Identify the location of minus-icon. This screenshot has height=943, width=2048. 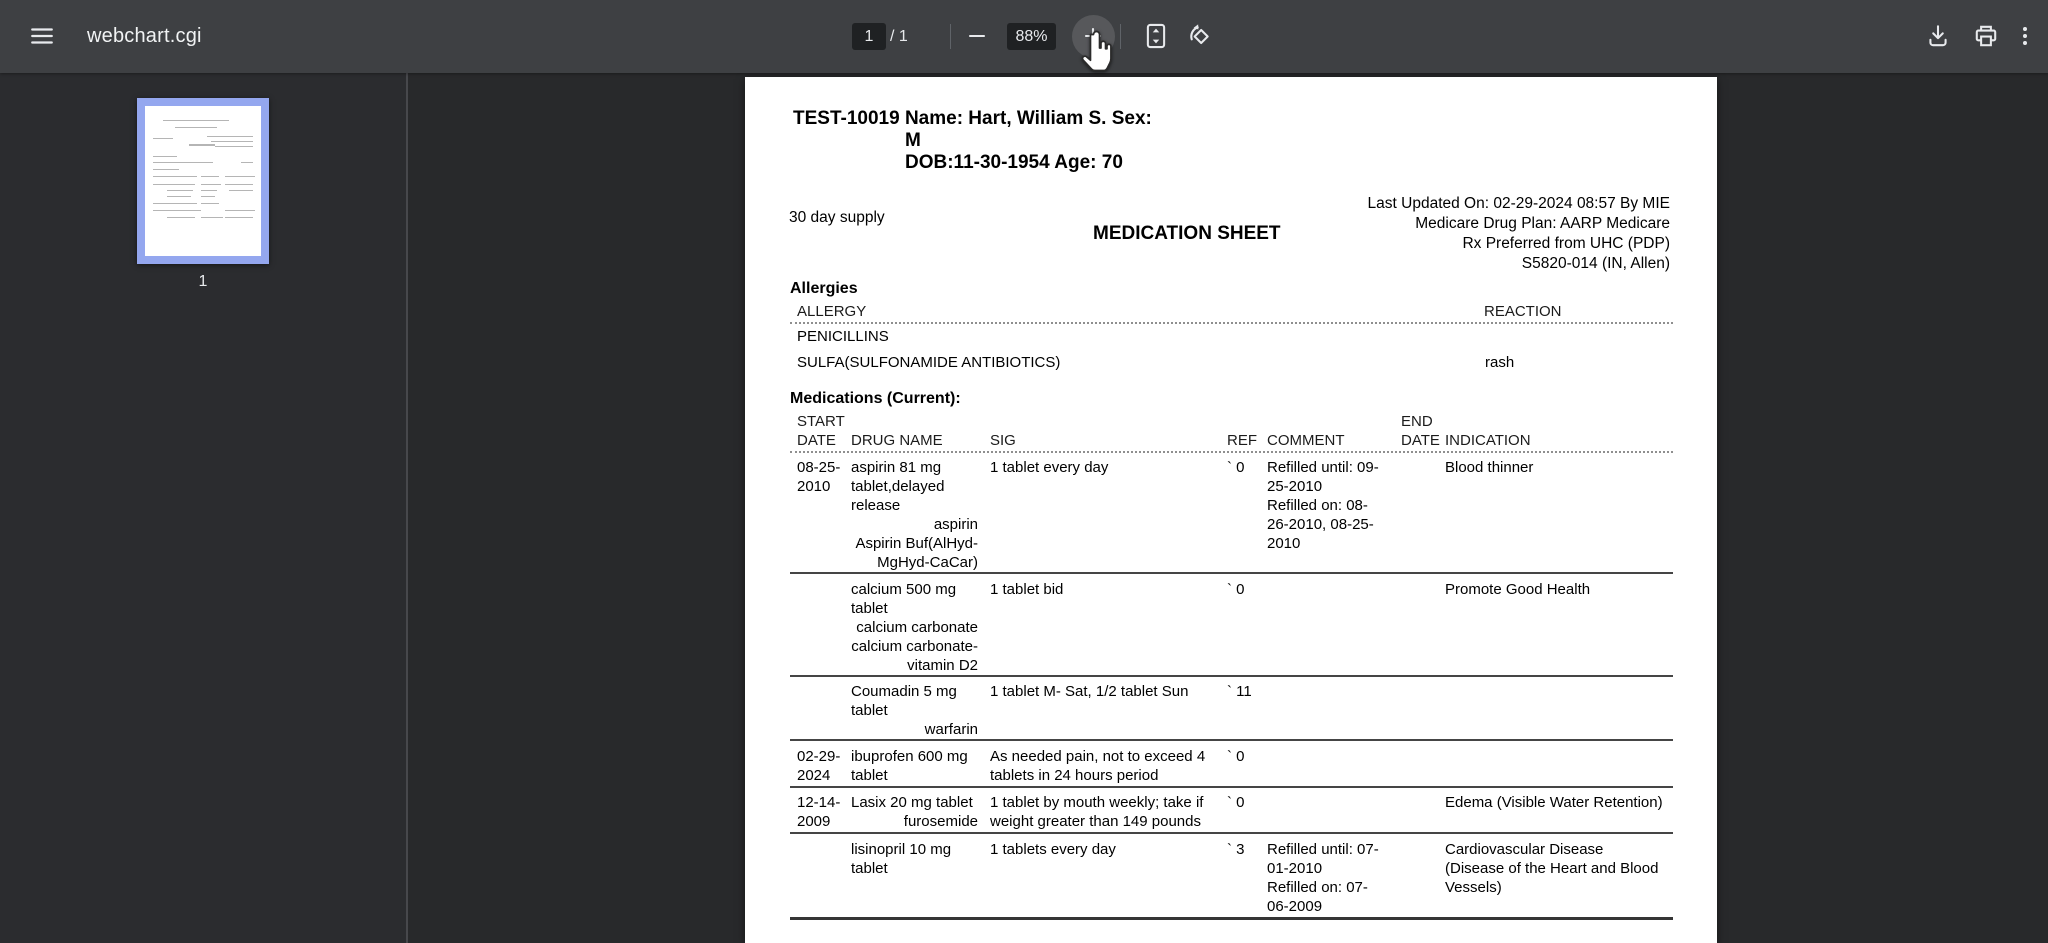
(977, 36).